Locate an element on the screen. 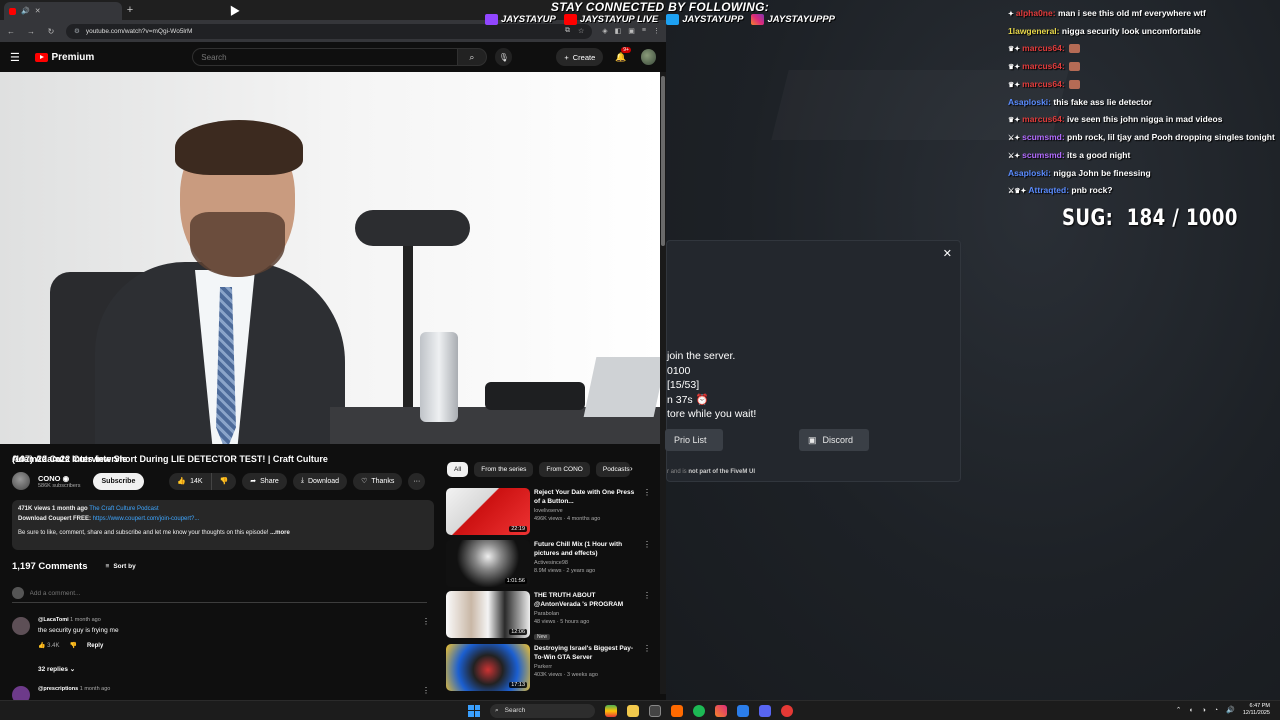 Image resolution: width=1280 pixels, height=720 pixels. bookmark-star-icon: ☆ is located at coordinates (581, 31).